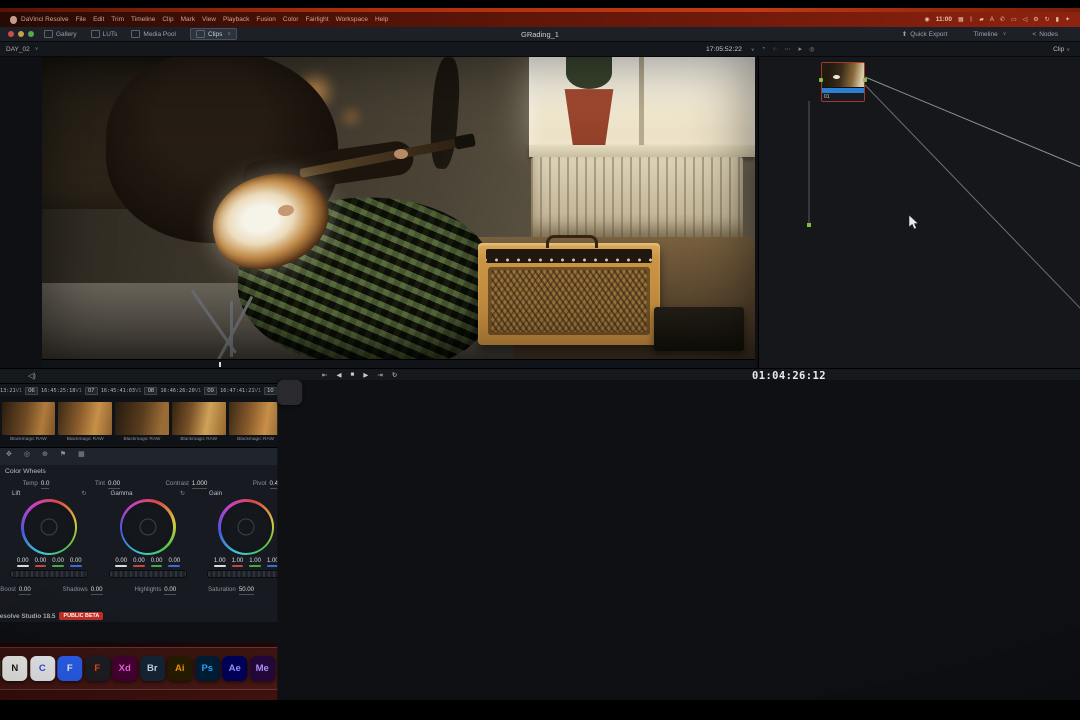 The width and height of the screenshot is (1080, 720). I want to click on transport-button: ⇥, so click(379, 375).